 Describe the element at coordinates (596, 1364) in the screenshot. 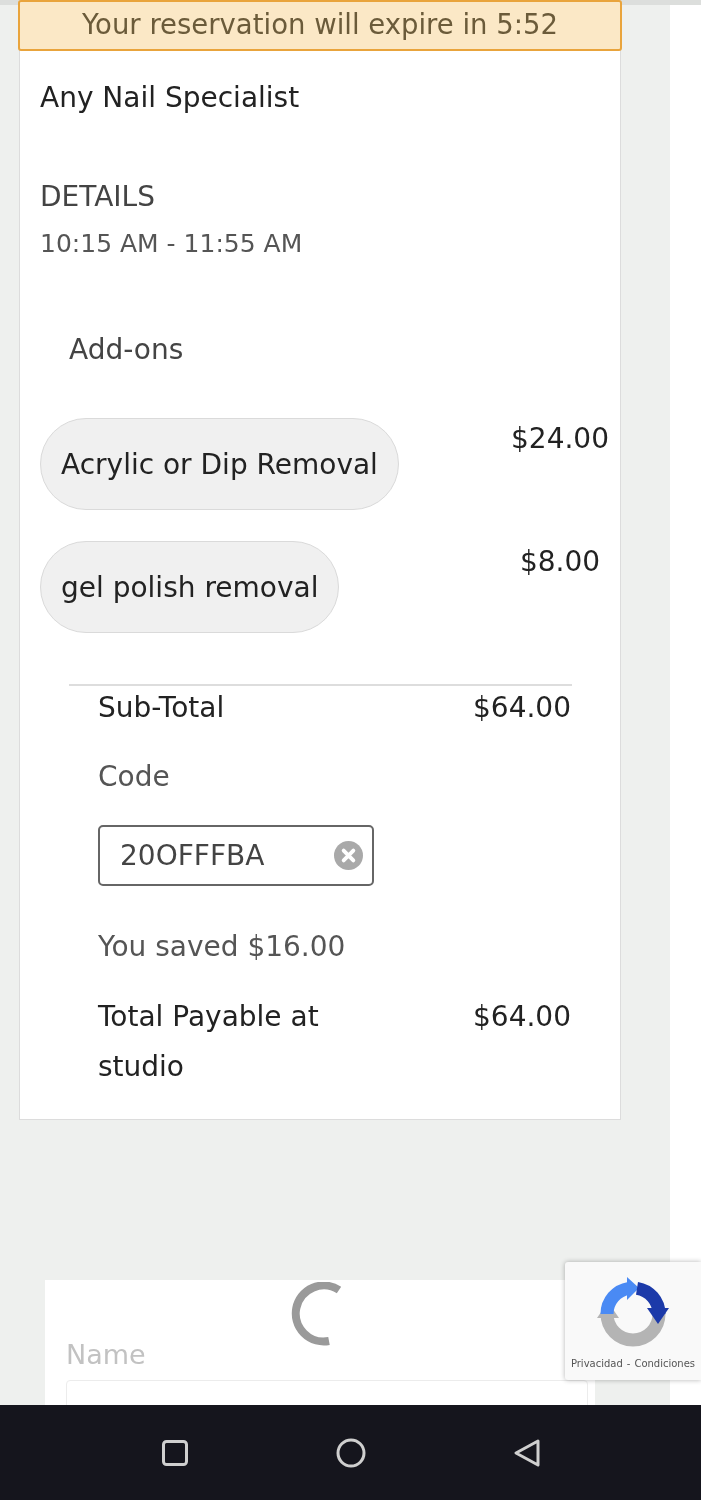

I see `privacy-link: Privacidad` at that location.